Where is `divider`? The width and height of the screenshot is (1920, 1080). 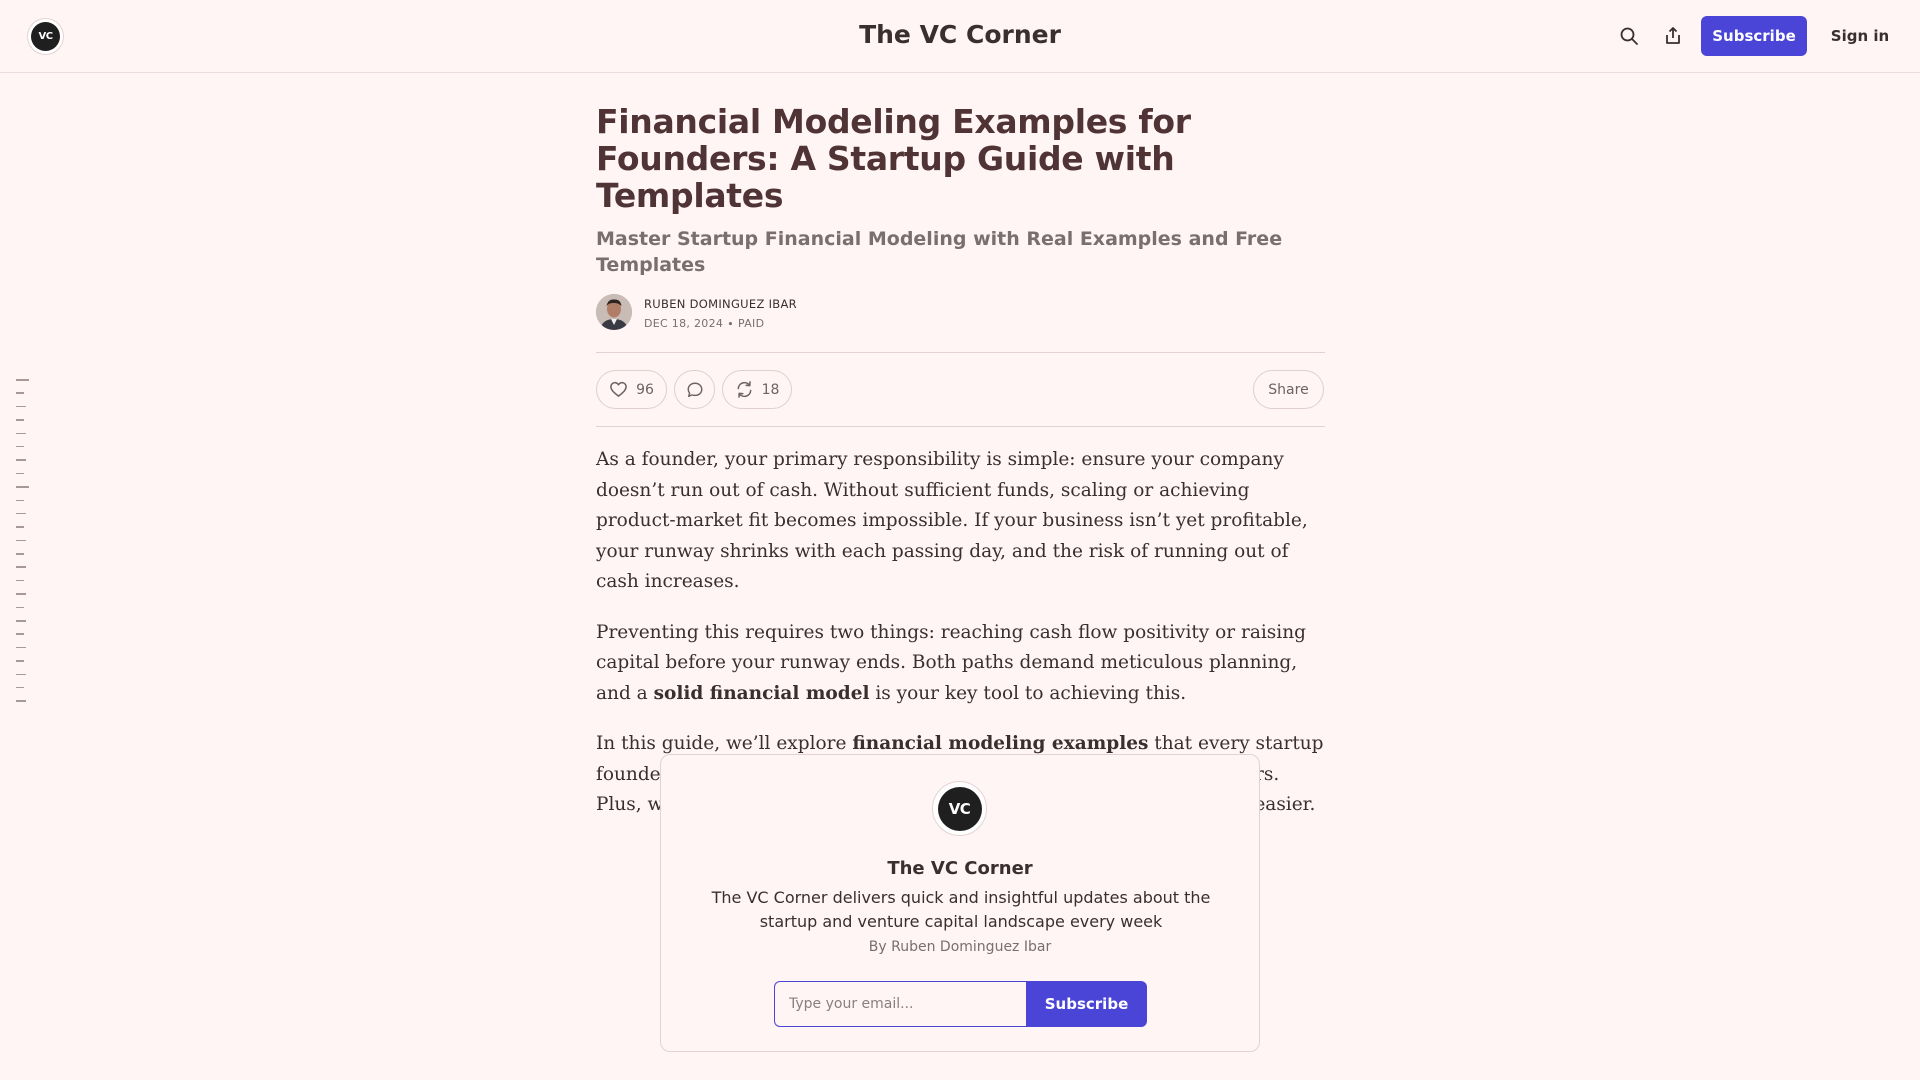 divider is located at coordinates (960, 426).